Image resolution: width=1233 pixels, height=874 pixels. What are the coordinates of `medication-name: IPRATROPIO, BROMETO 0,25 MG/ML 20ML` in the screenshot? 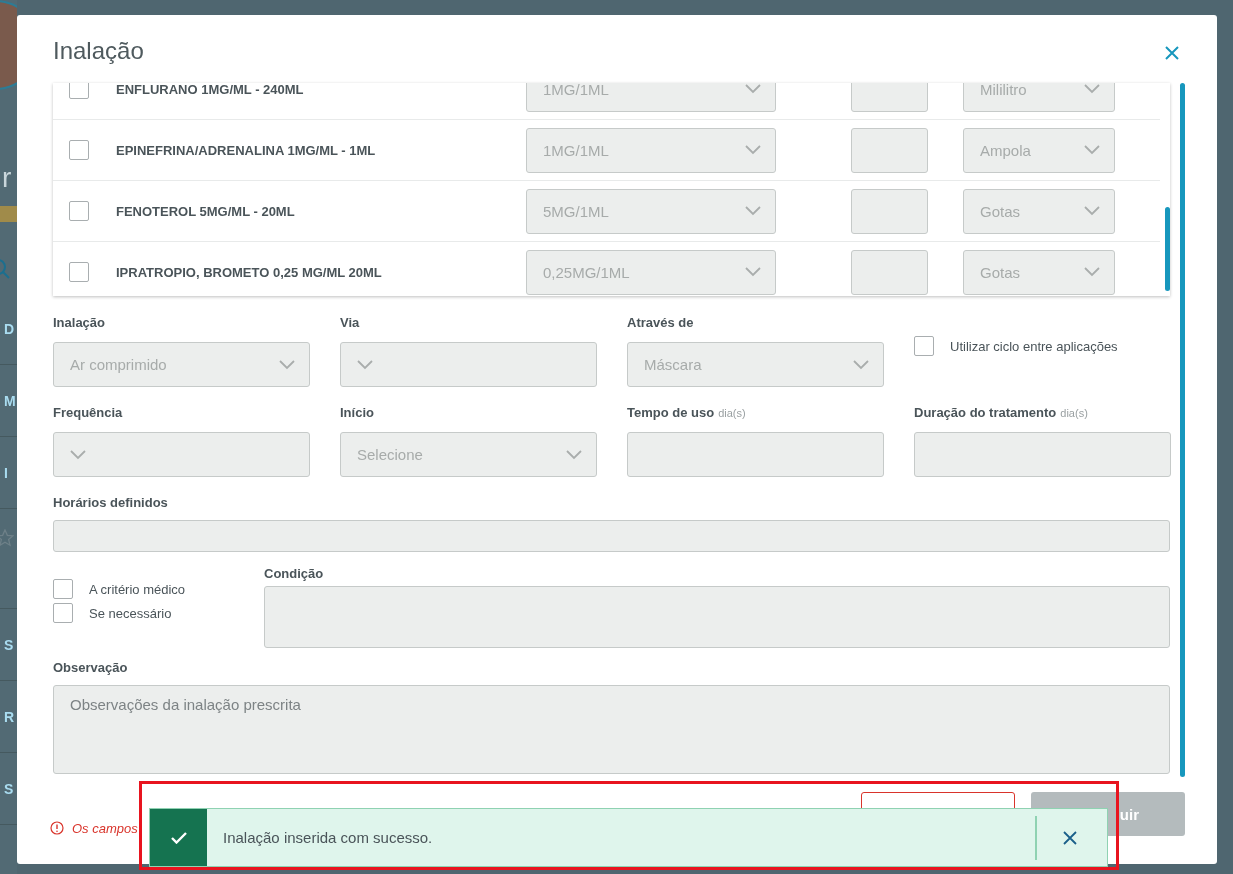 It's located at (249, 272).